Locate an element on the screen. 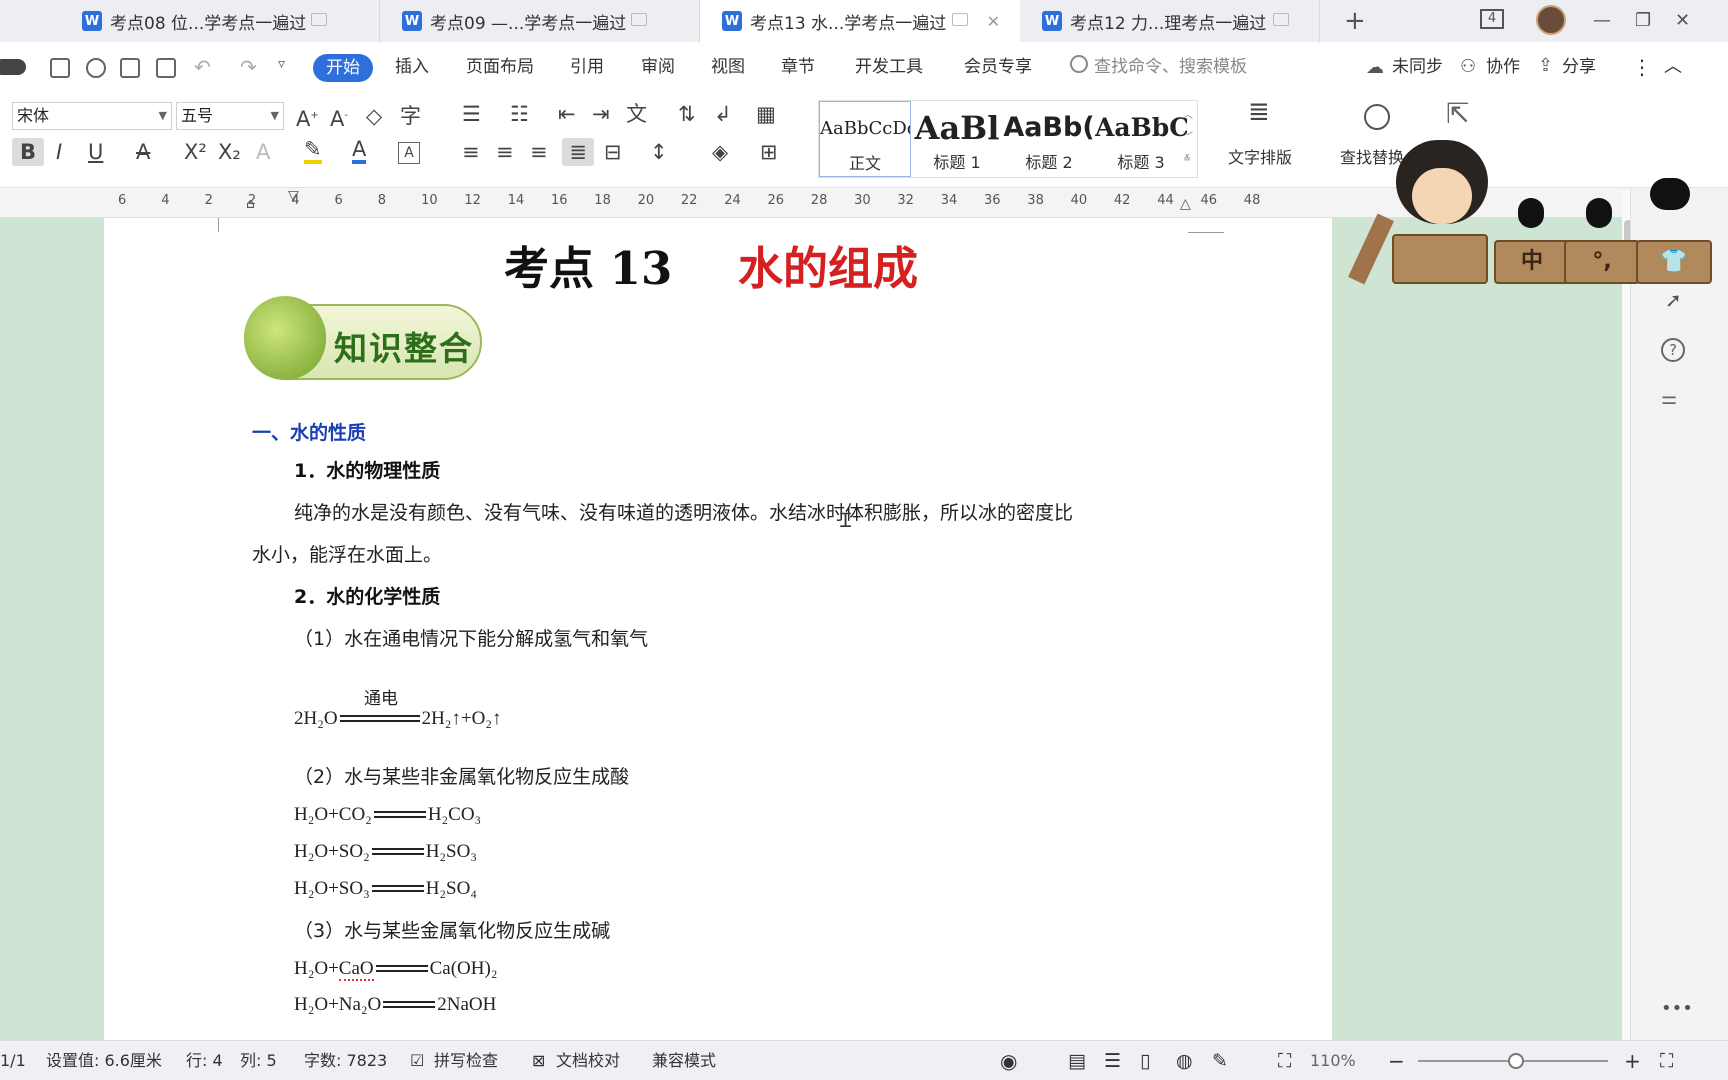 The image size is (1728, 1080). save-icon is located at coordinates (60, 68).